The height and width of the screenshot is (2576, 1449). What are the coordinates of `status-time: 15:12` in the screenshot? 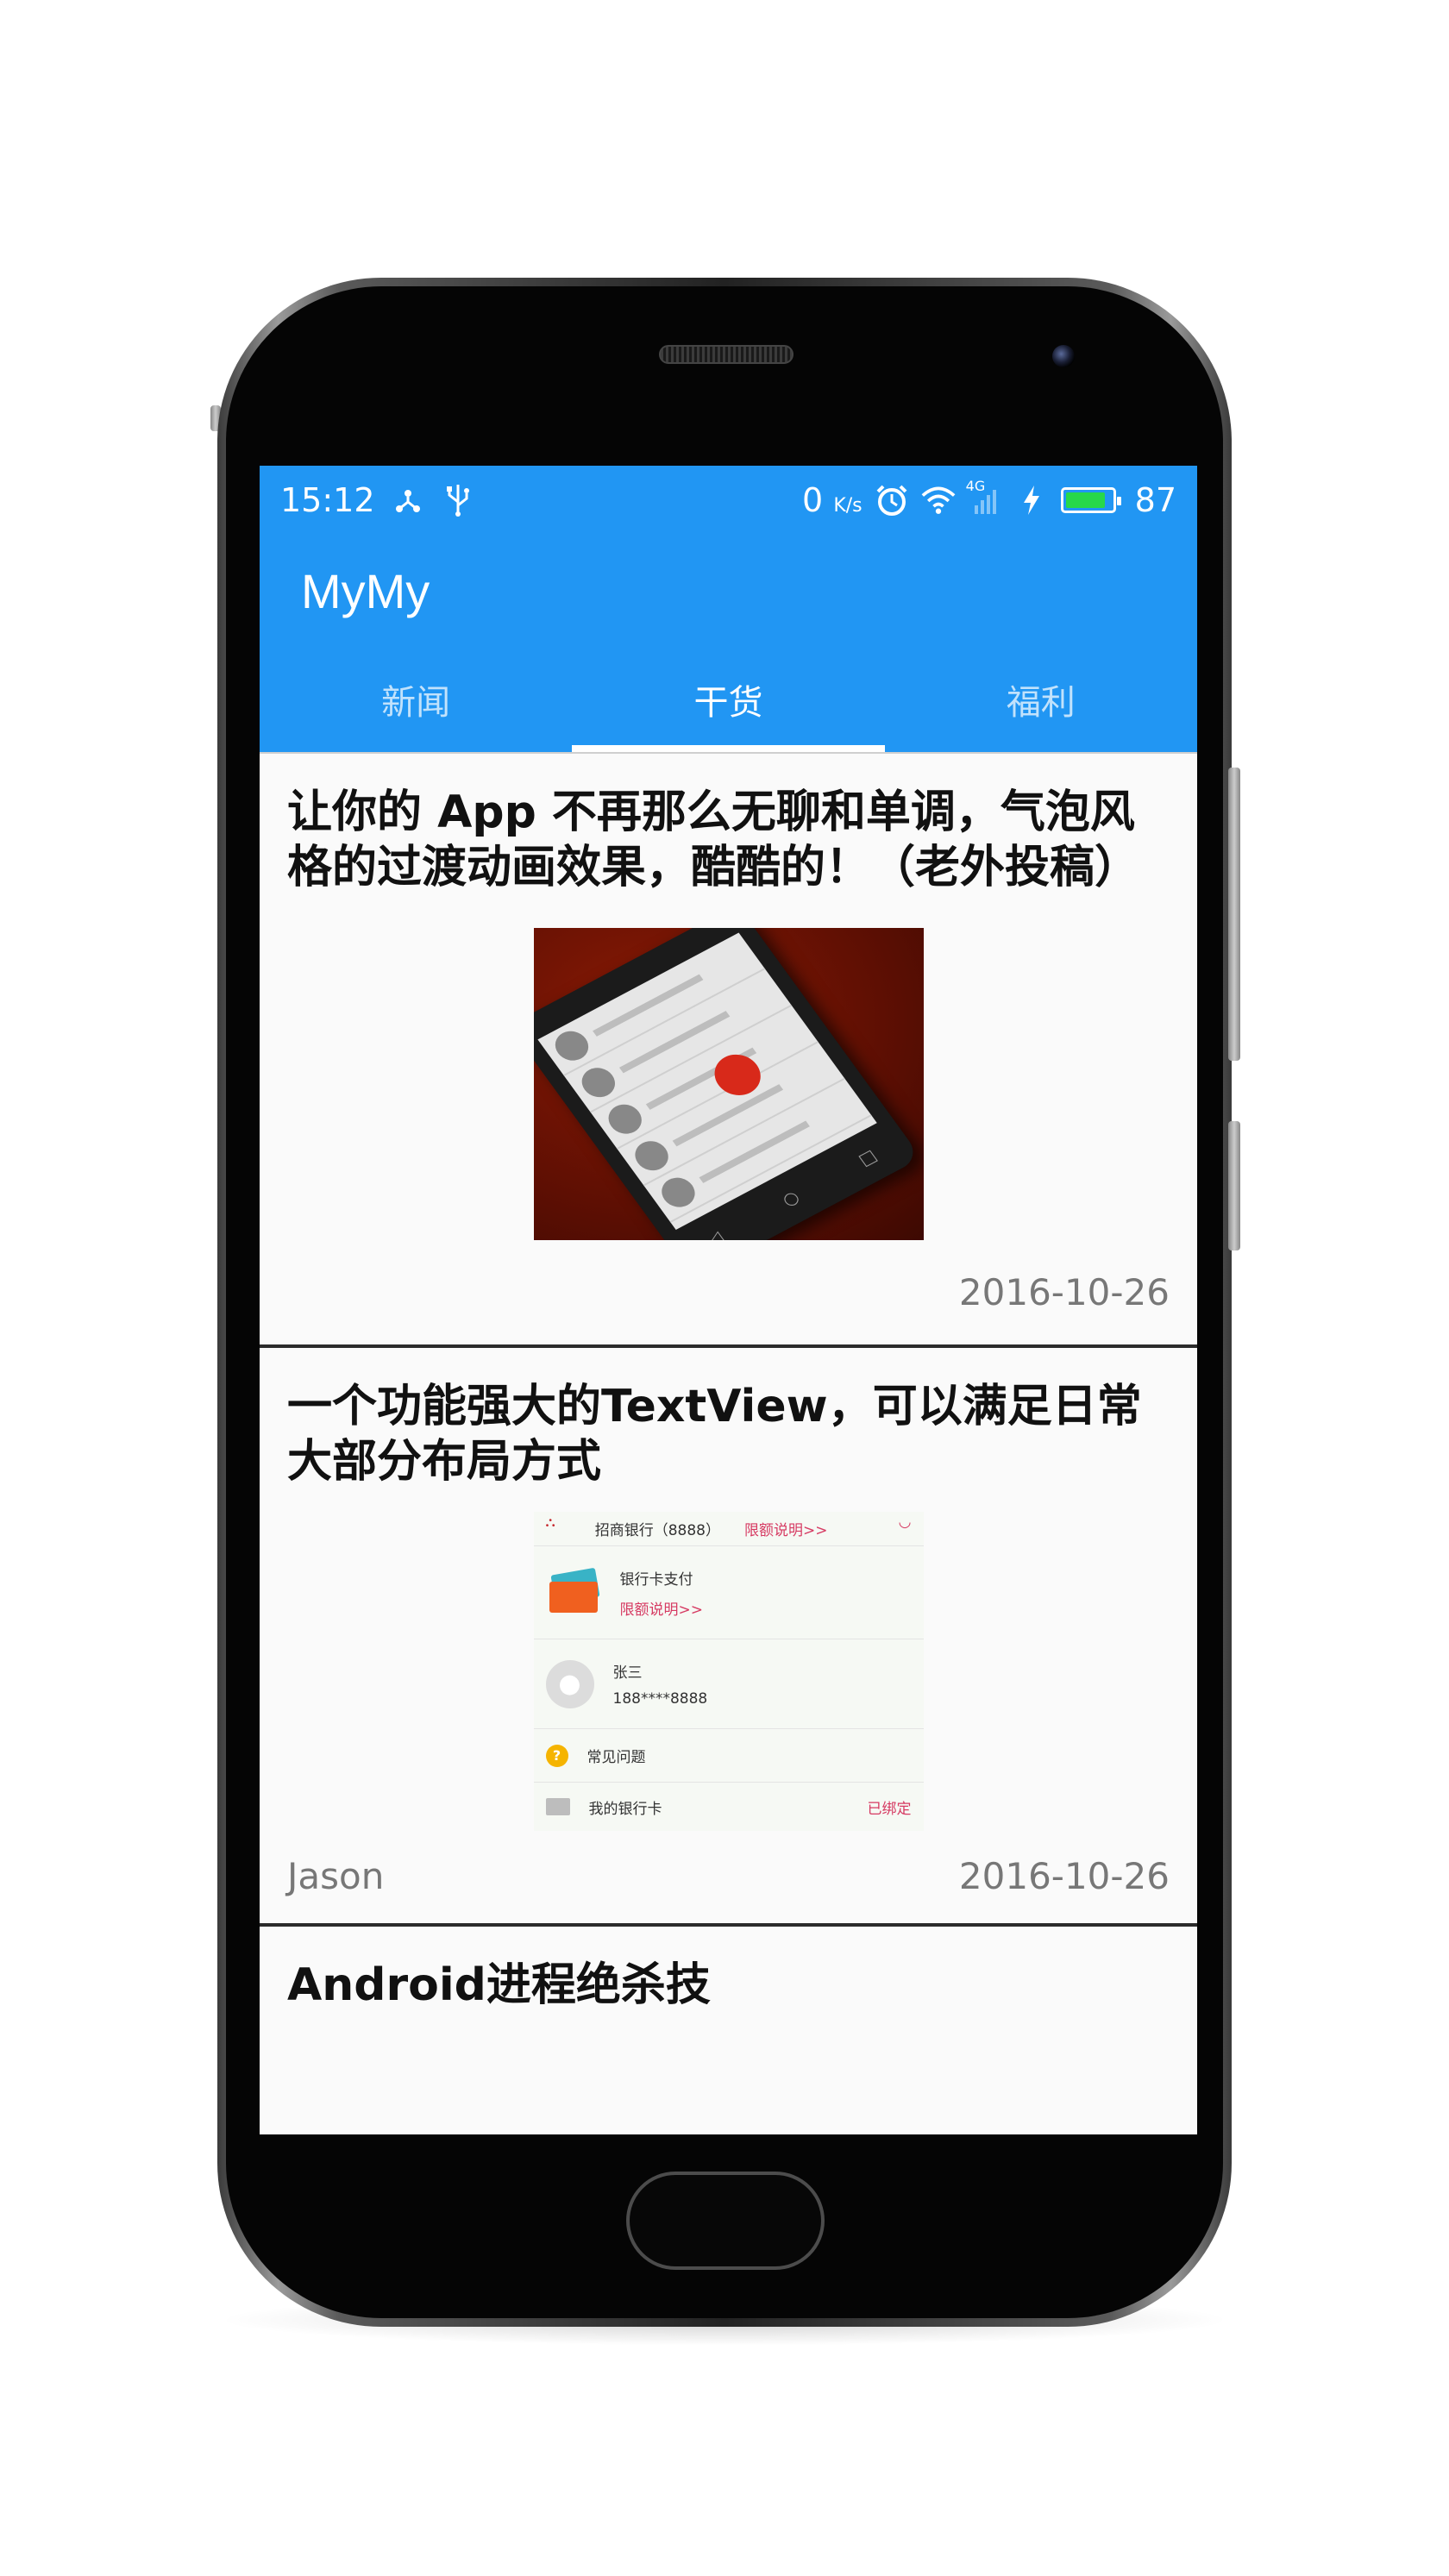 It's located at (328, 500).